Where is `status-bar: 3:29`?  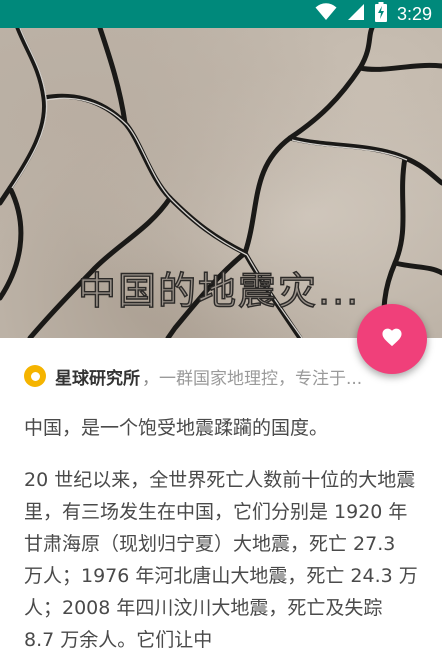 status-bar: 3:29 is located at coordinates (221, 14).